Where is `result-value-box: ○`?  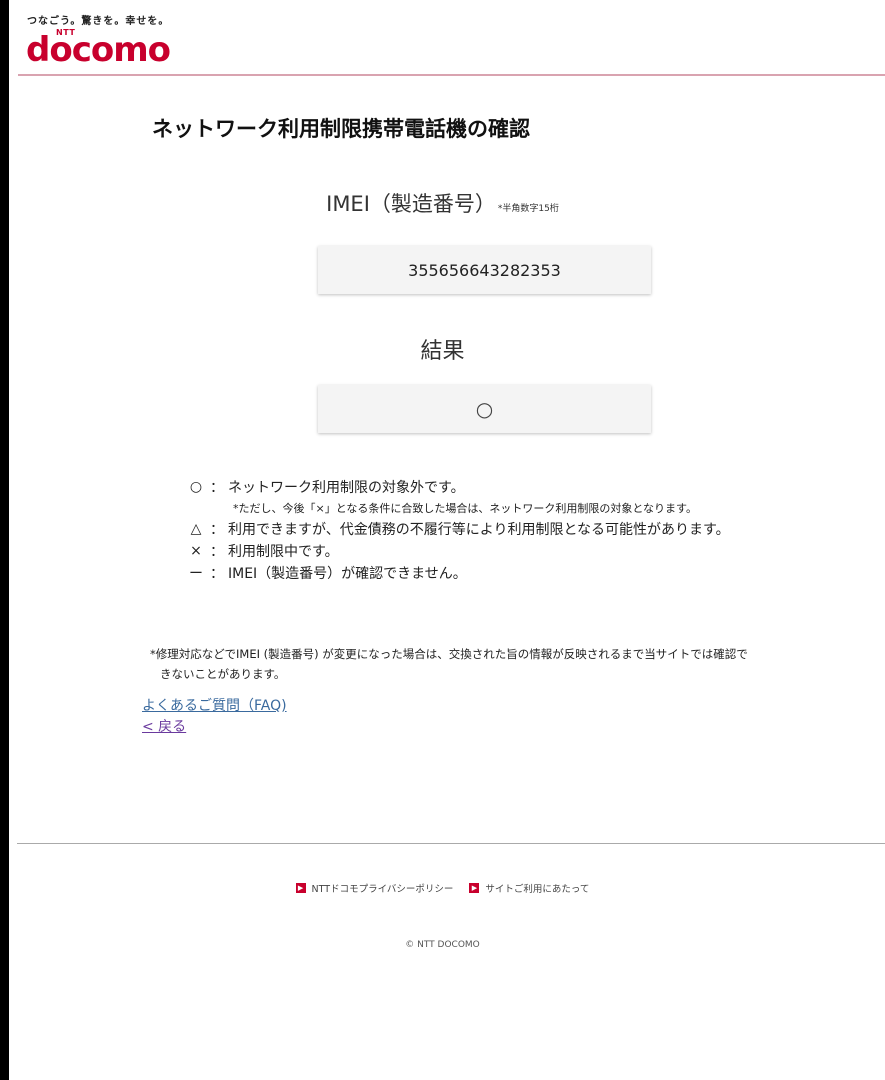
result-value-box: ○ is located at coordinates (484, 409).